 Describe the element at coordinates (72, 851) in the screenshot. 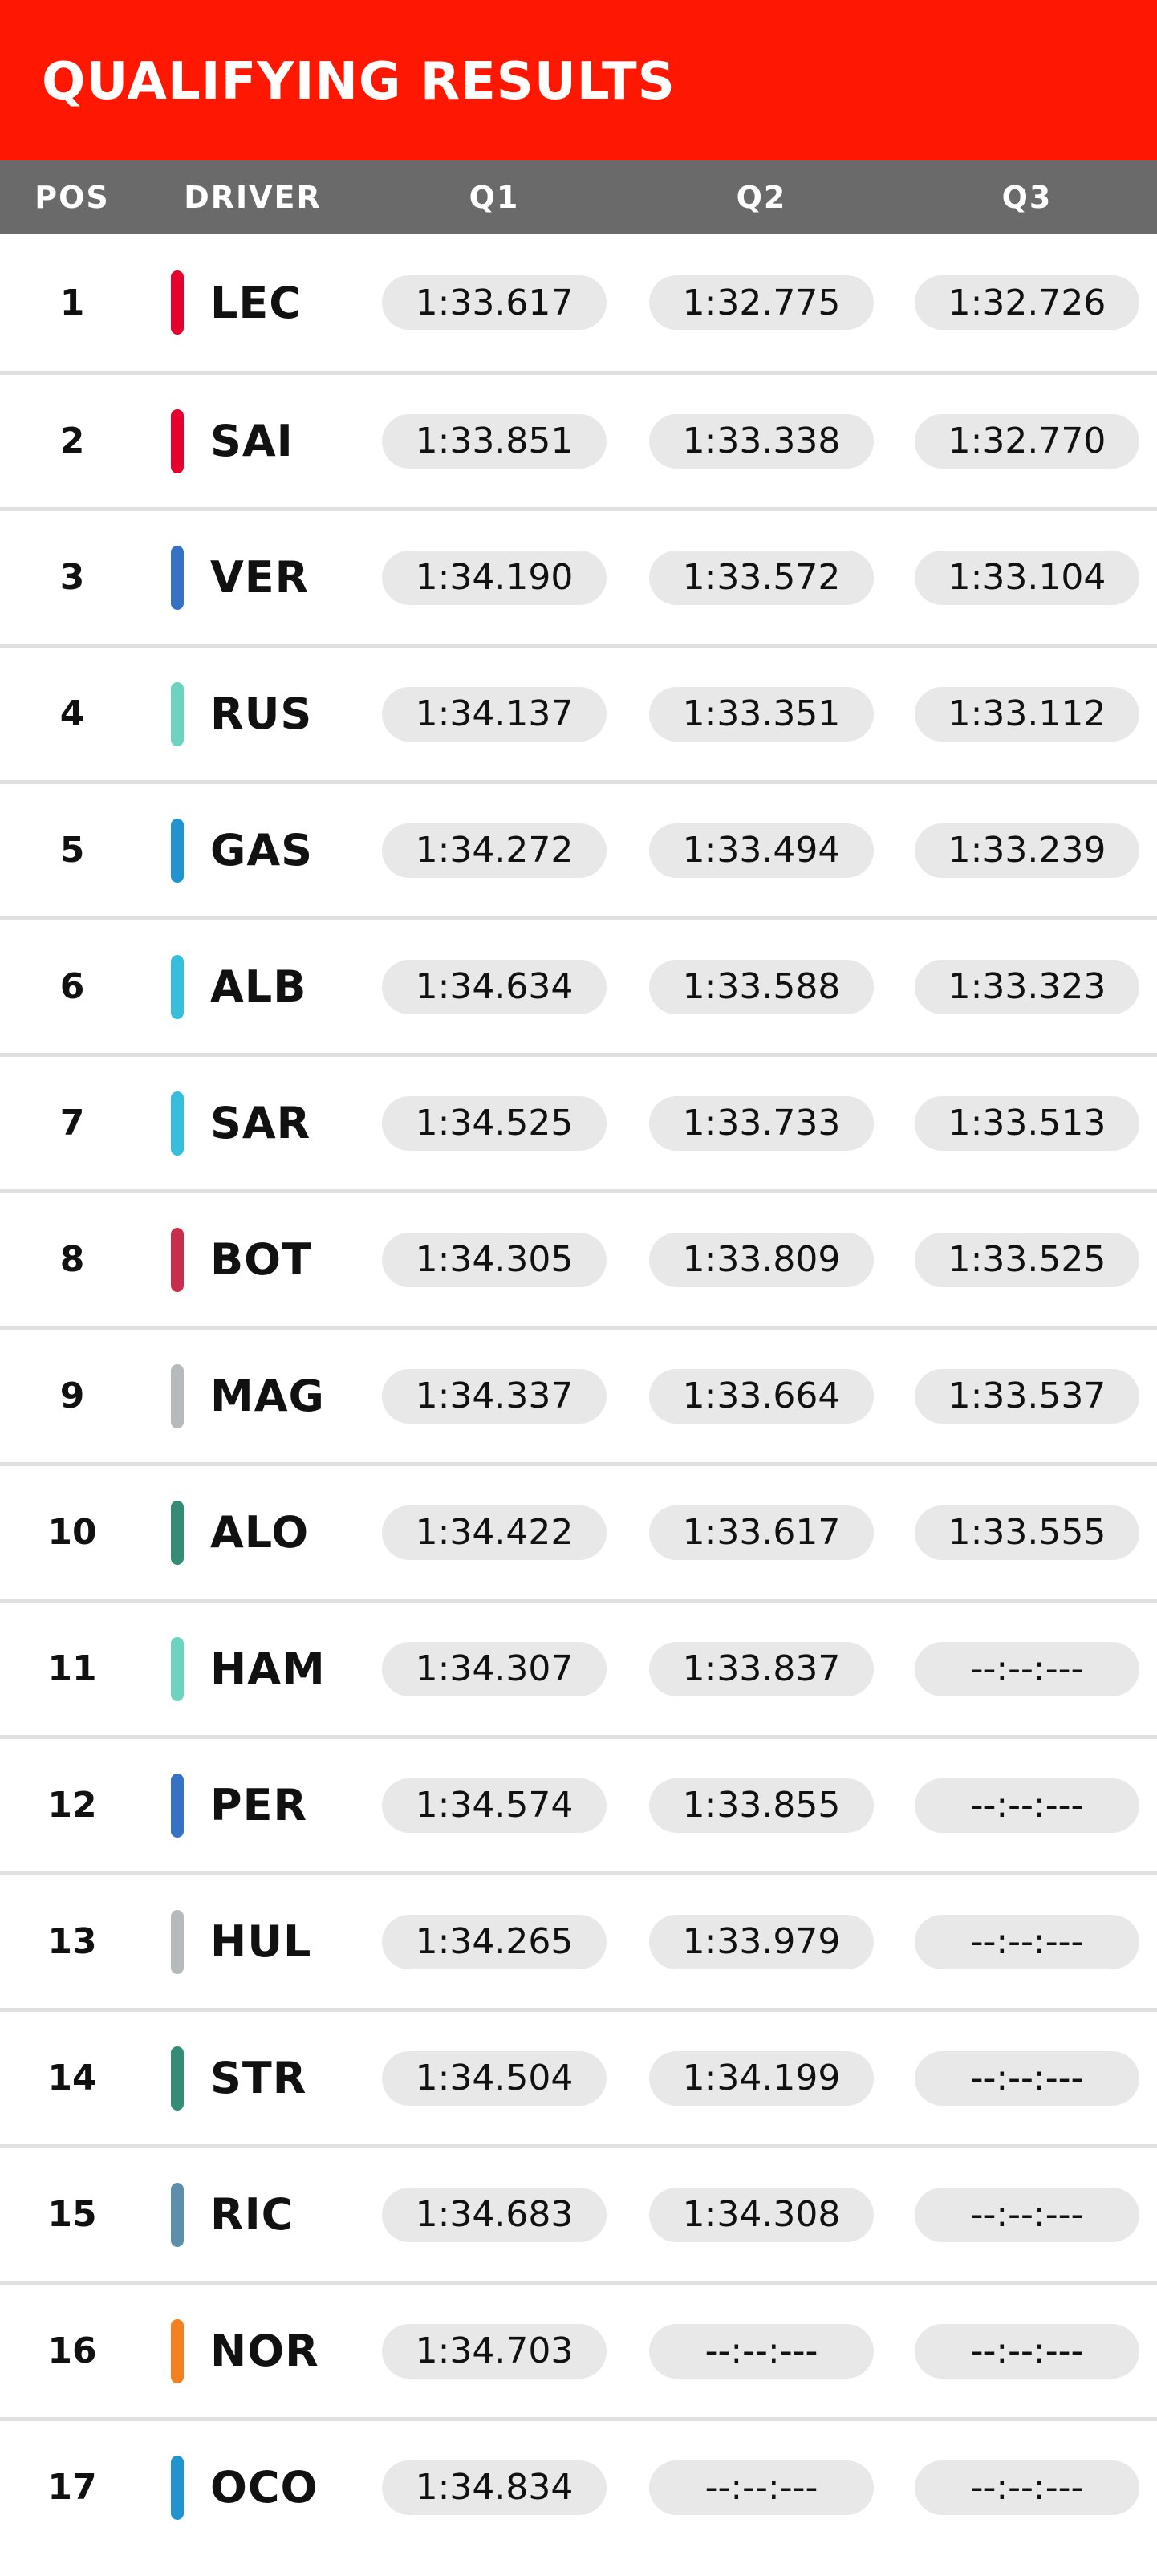

I see `position-number: 5` at that location.